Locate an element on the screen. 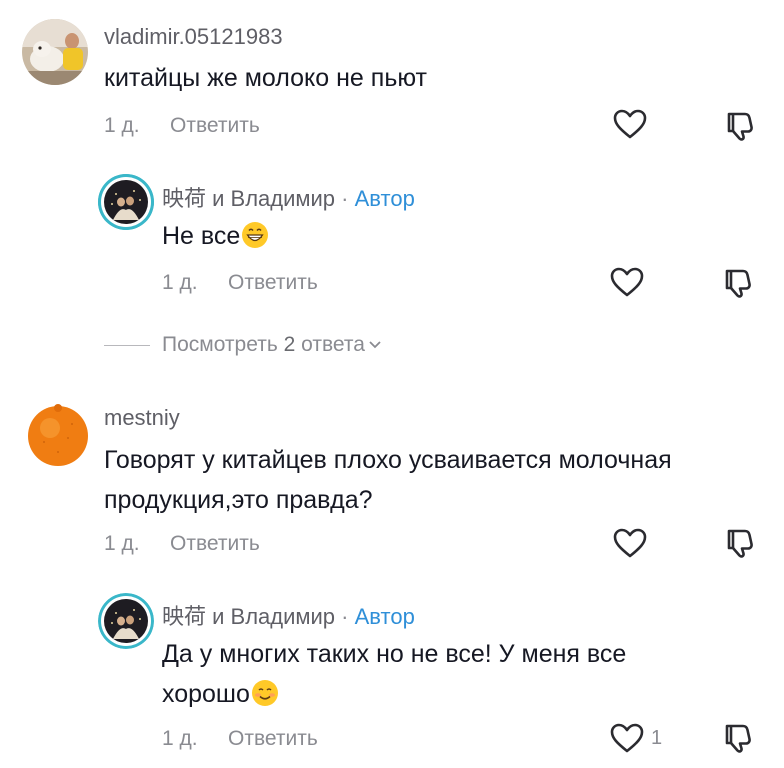 The width and height of the screenshot is (784, 768). view-replies-count: 2 is located at coordinates (289, 344).